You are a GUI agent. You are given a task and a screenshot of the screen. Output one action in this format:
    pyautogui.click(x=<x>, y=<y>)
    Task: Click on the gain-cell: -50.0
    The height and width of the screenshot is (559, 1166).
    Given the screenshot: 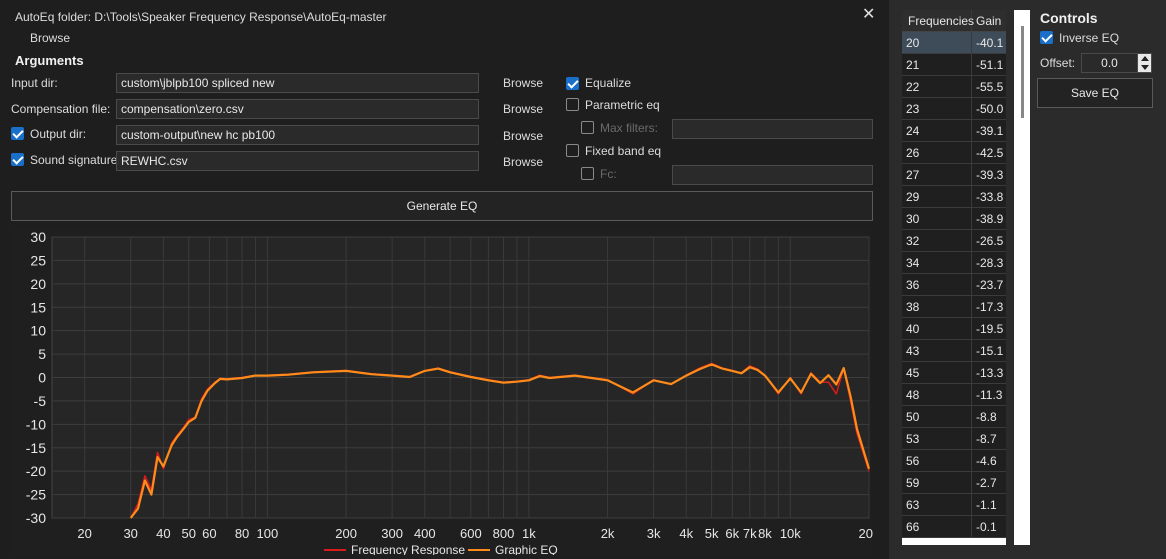 What is the action you would take?
    pyautogui.click(x=989, y=108)
    